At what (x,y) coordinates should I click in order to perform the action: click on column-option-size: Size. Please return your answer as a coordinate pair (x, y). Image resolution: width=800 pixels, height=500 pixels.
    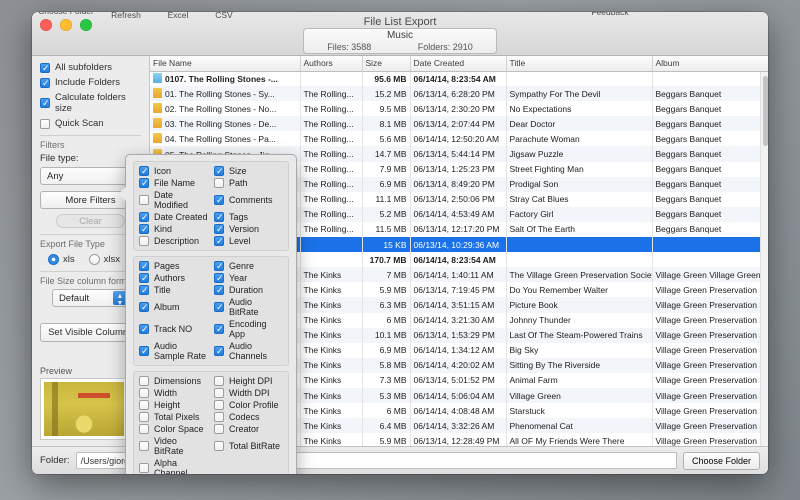
    Looking at the image, I should click on (248, 171).